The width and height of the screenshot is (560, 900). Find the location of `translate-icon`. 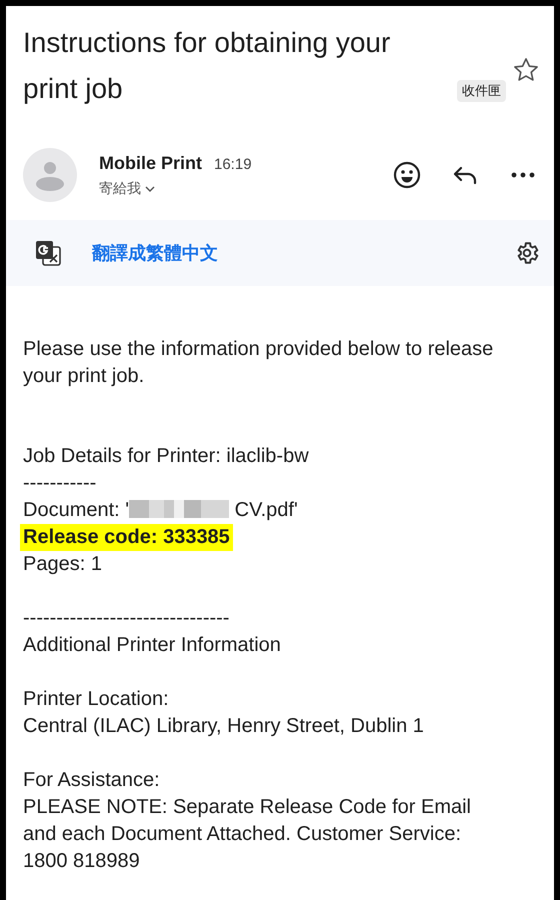

translate-icon is located at coordinates (48, 253).